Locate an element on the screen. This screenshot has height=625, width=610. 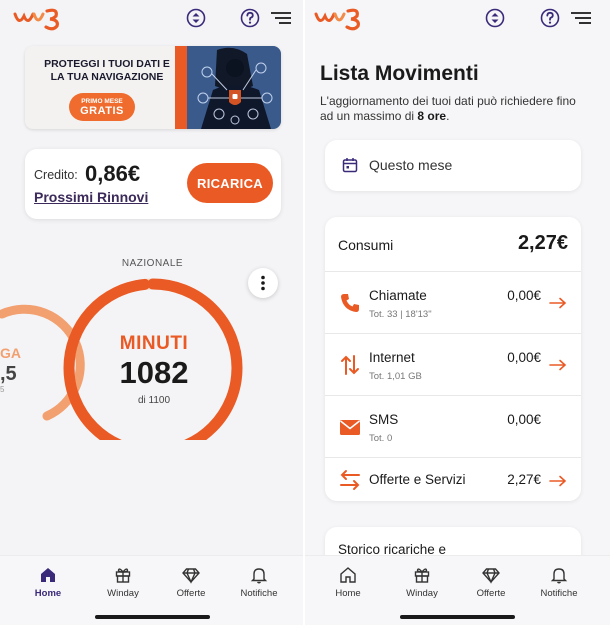
gauge-value: 1082 is located at coordinates (154, 372).